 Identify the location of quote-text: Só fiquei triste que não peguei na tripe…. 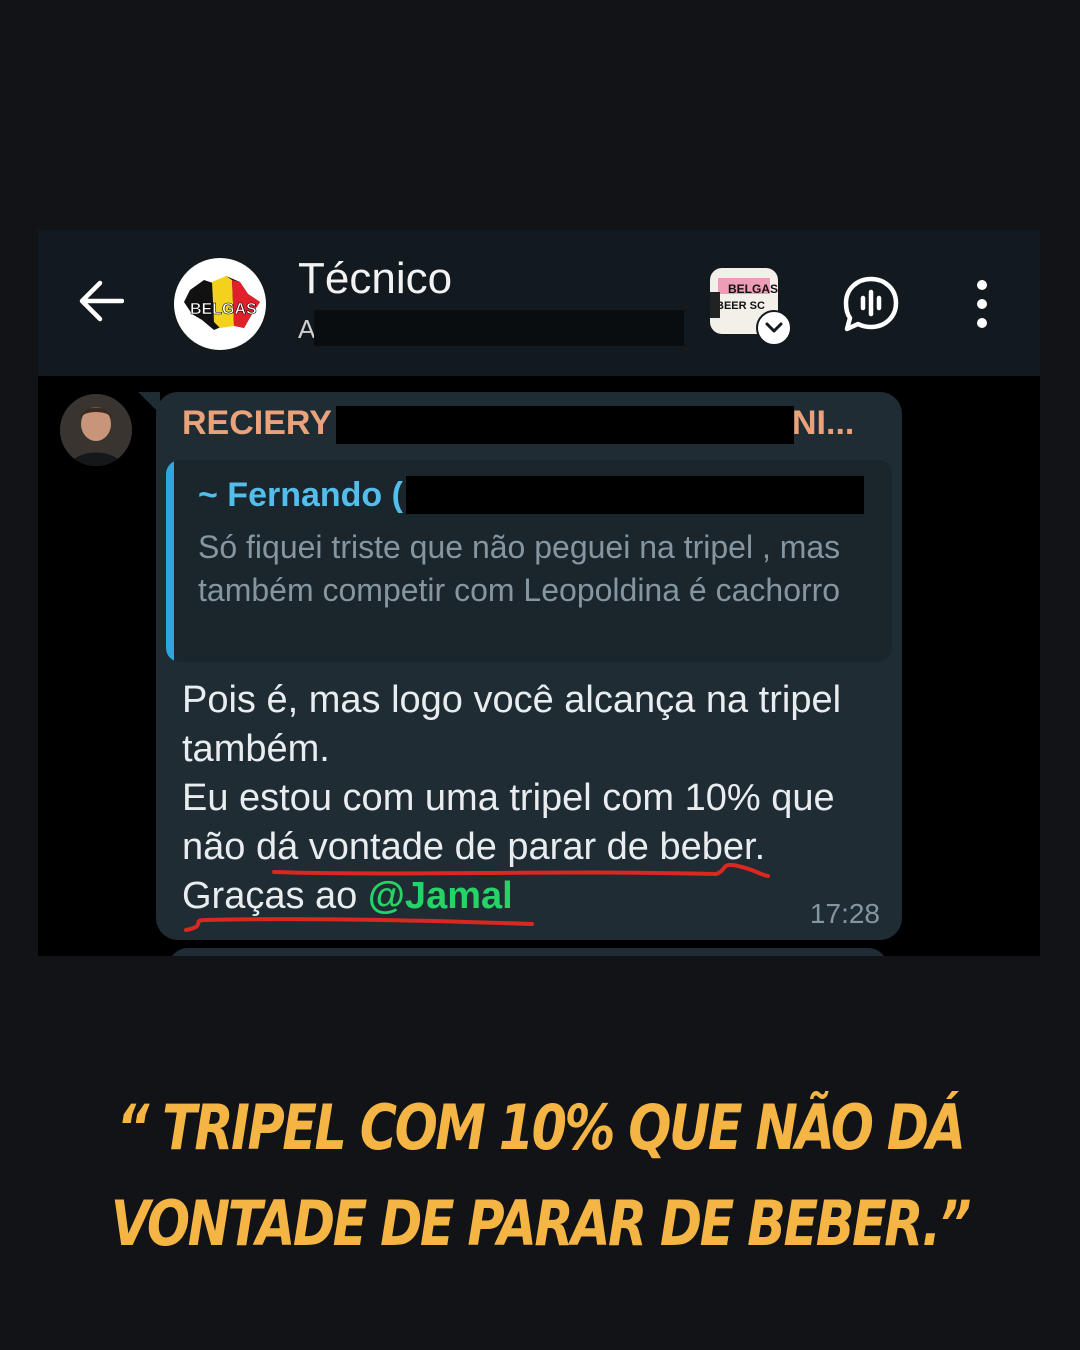
(519, 568).